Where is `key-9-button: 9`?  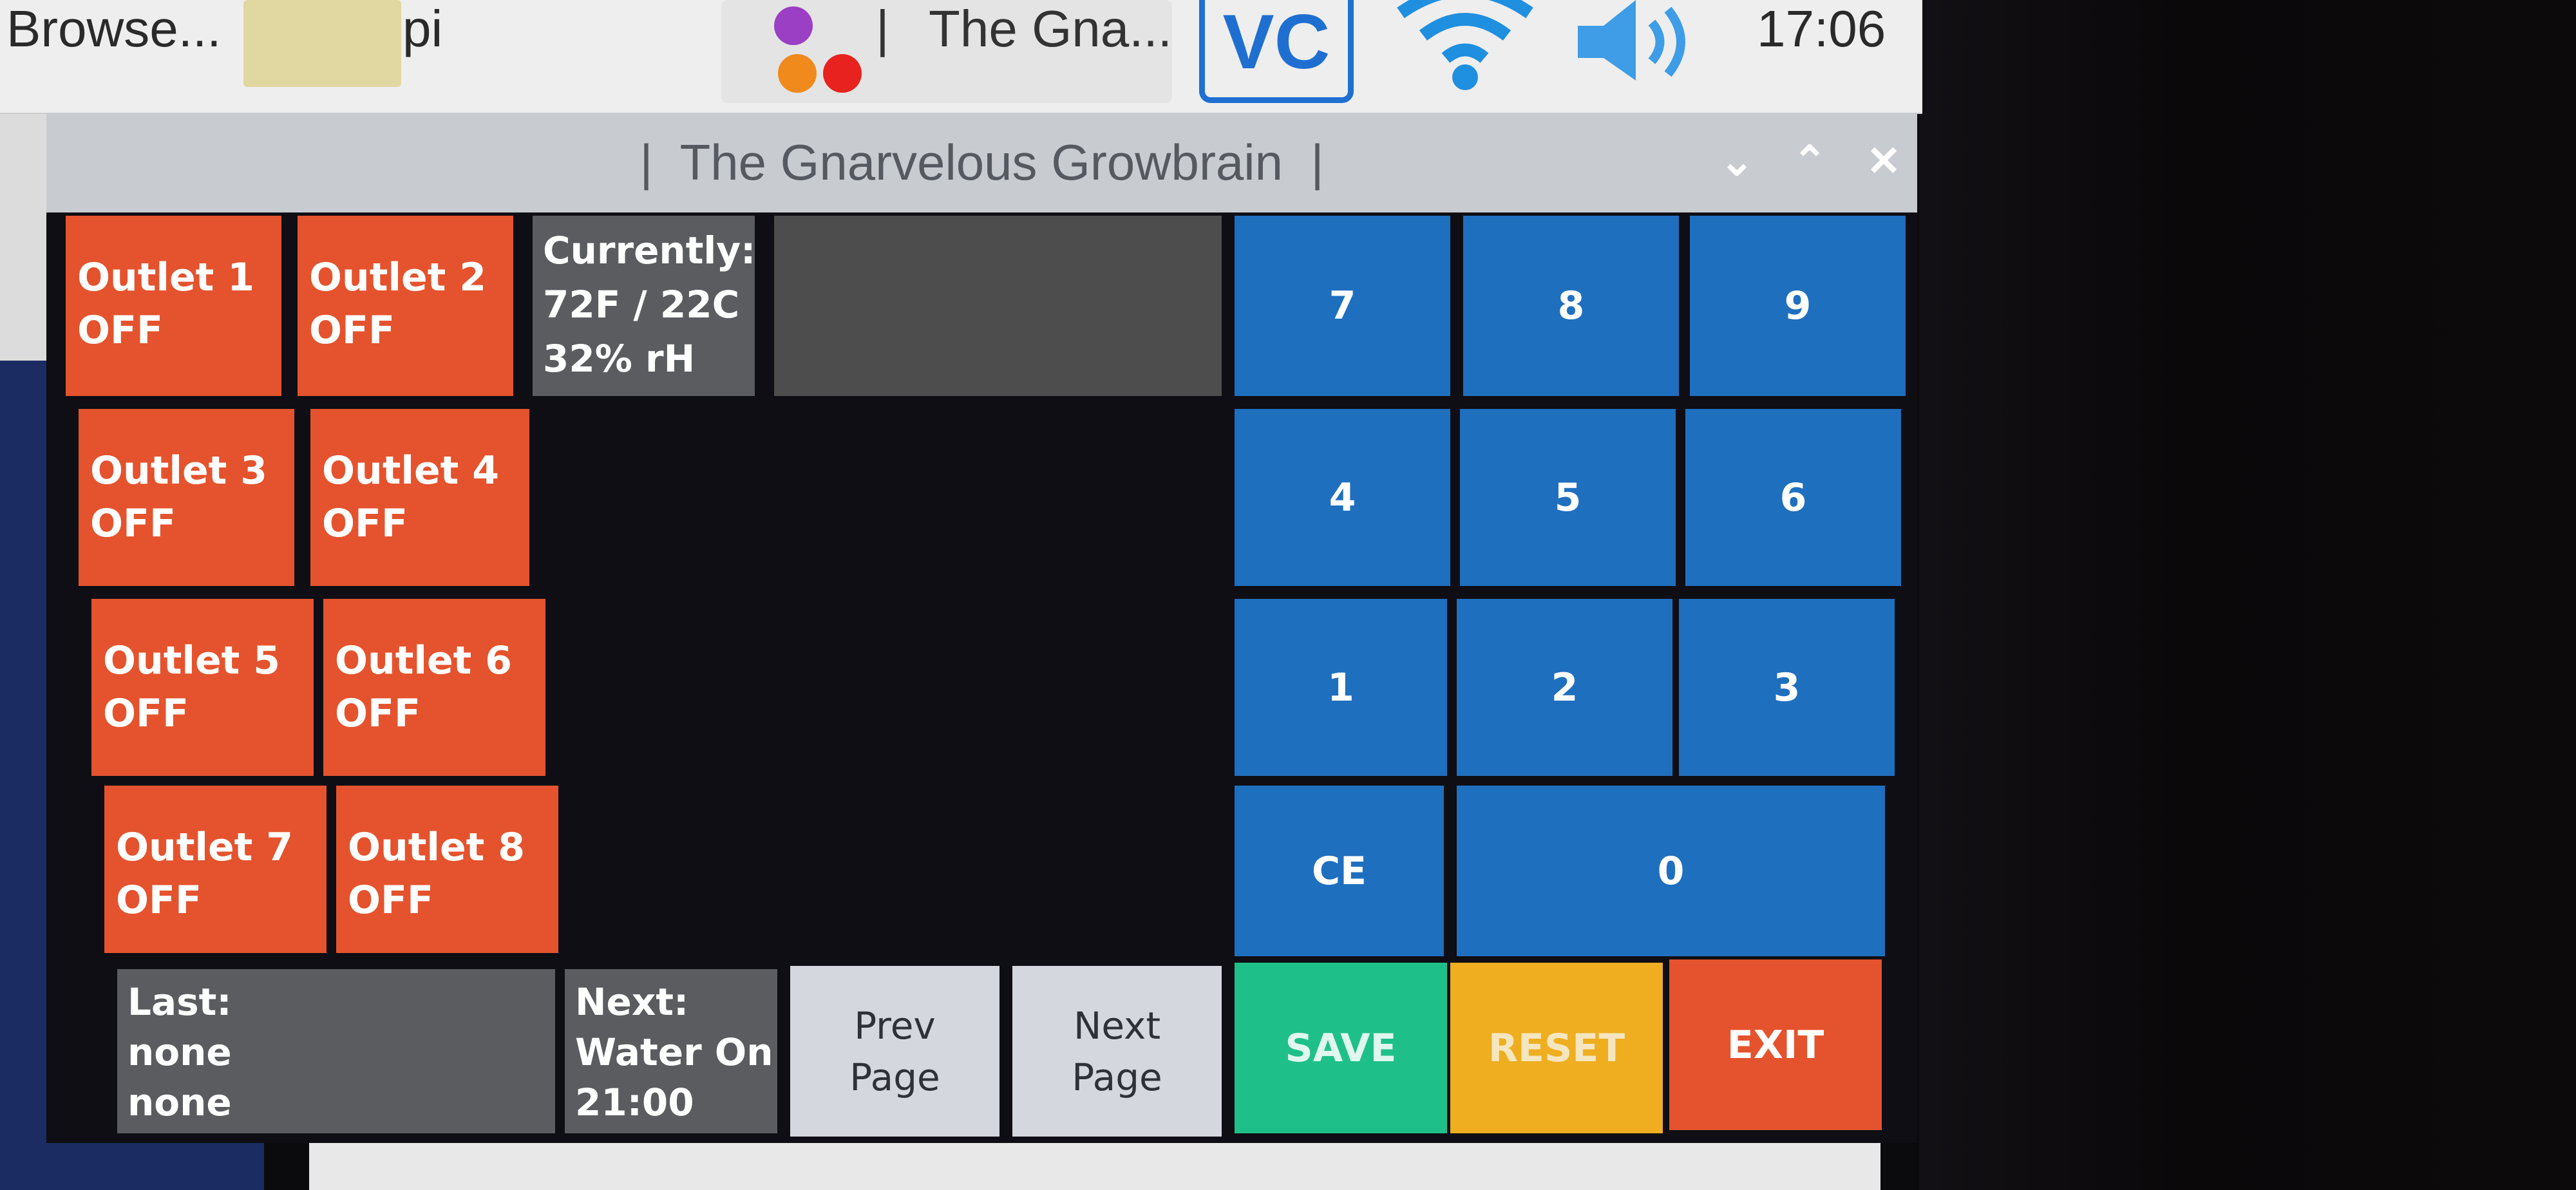
key-9-button: 9 is located at coordinates (1798, 306).